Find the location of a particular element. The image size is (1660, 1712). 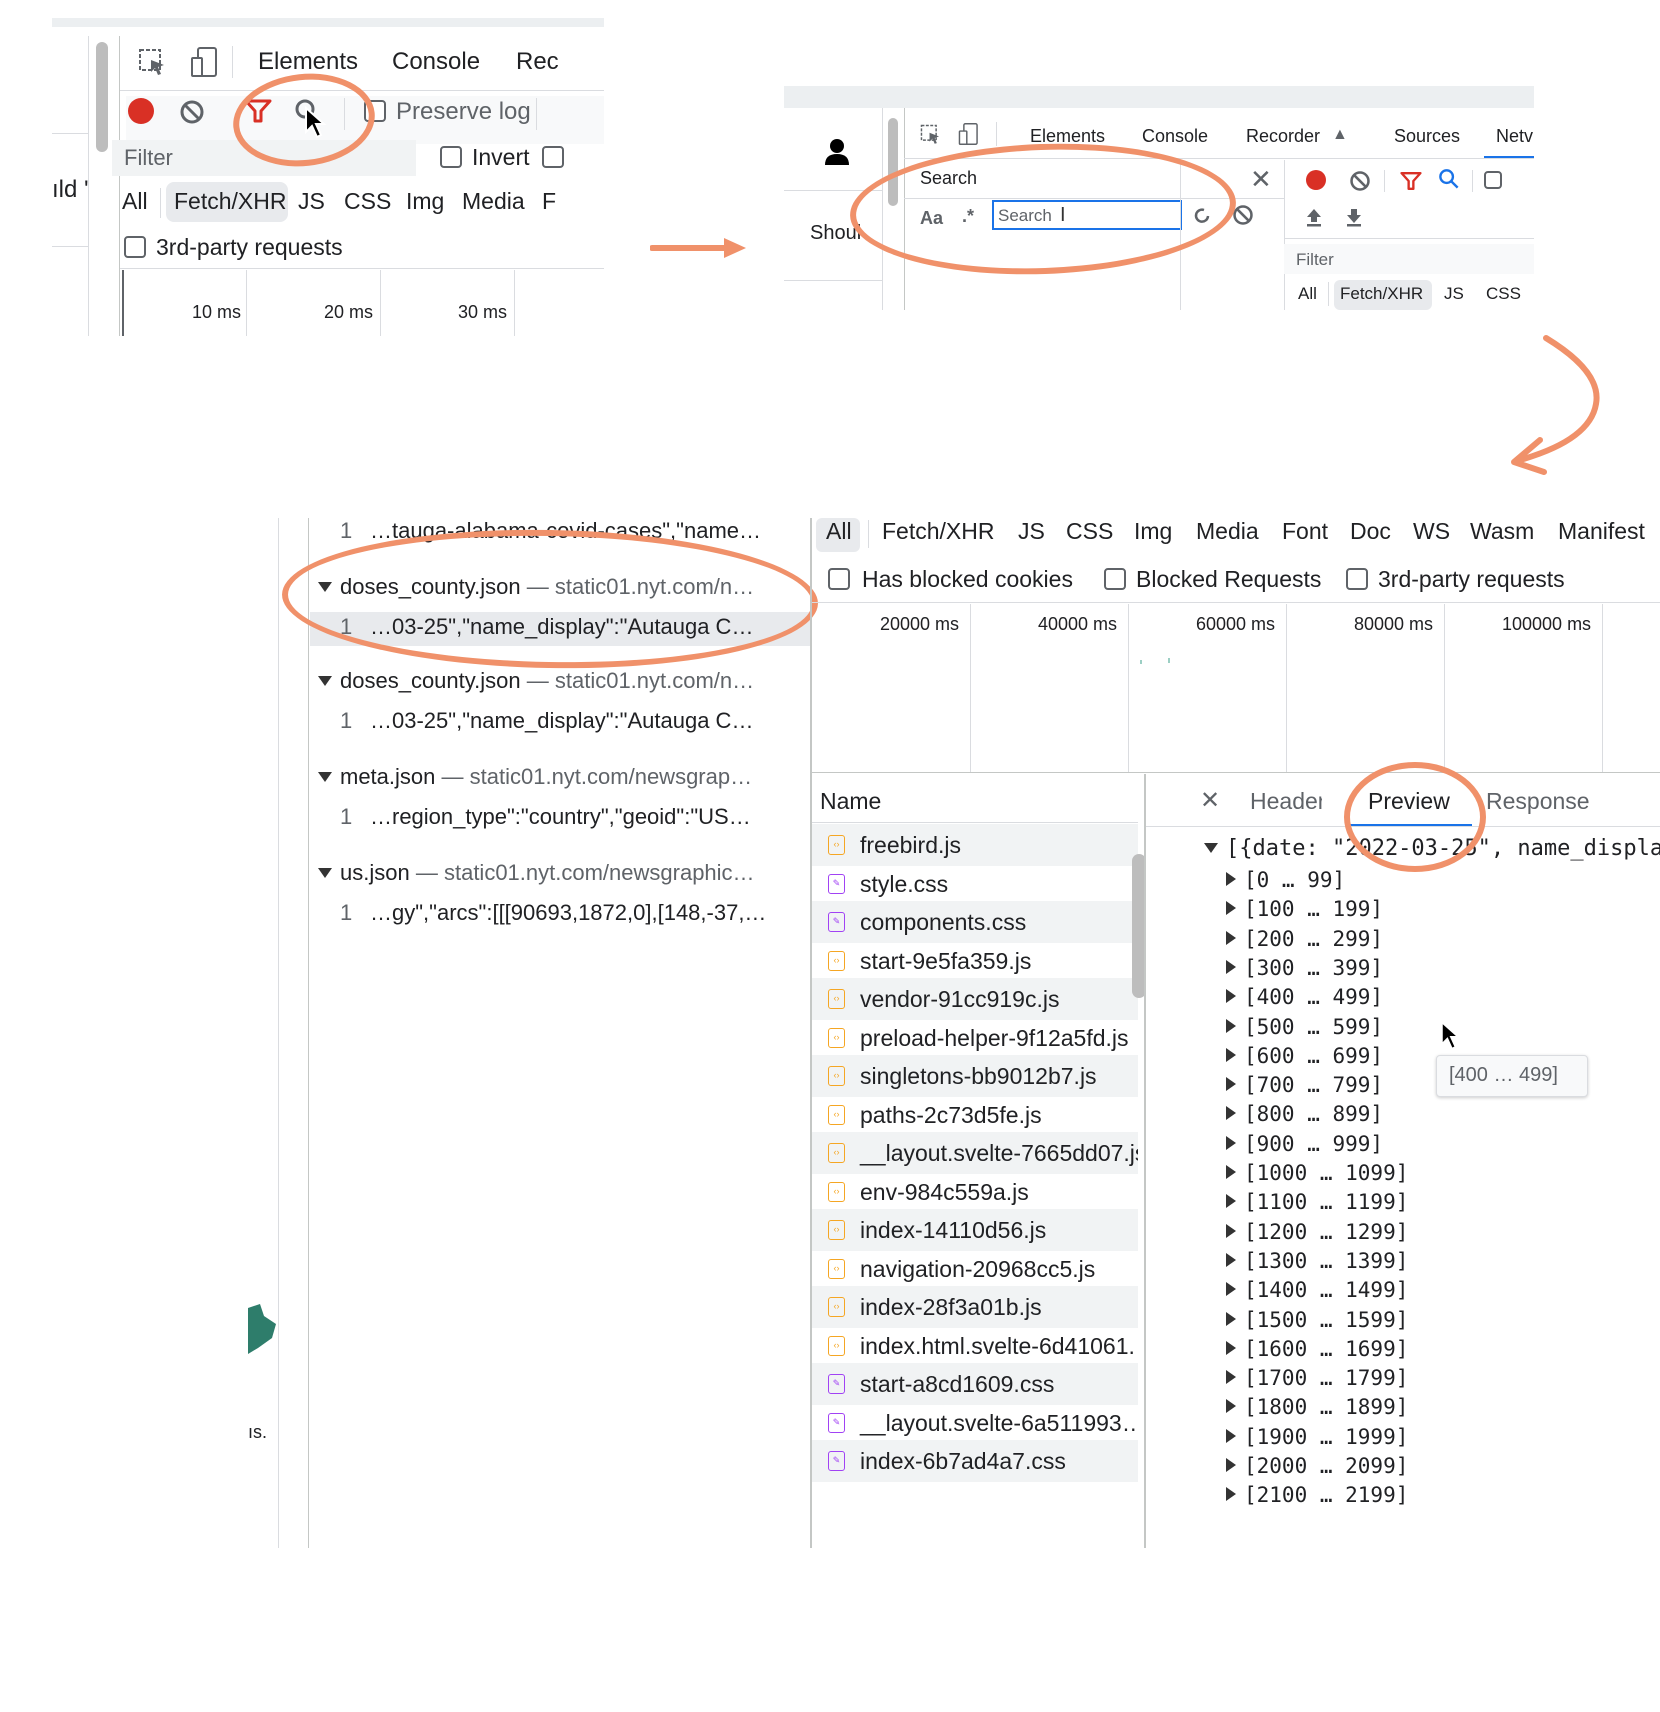

type-manifest: Manifest is located at coordinates (1601, 531).